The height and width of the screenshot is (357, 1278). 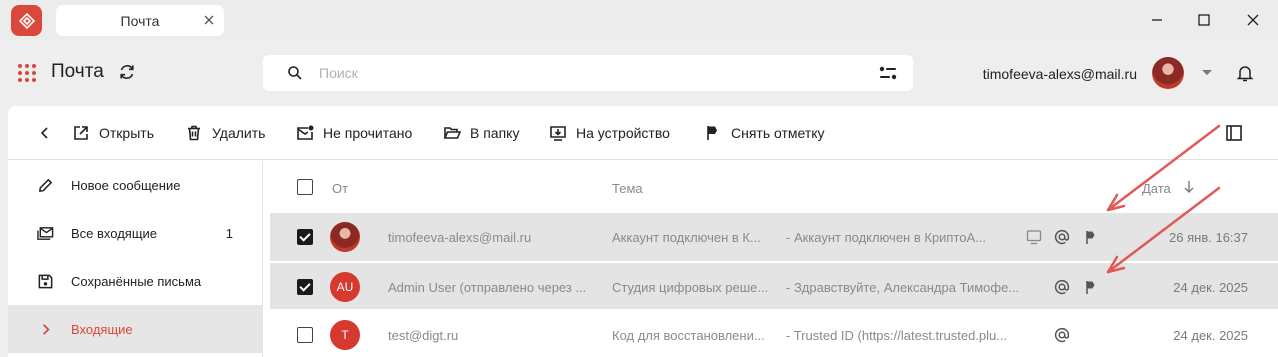 I want to click on unread-count: 1, so click(x=229, y=233).